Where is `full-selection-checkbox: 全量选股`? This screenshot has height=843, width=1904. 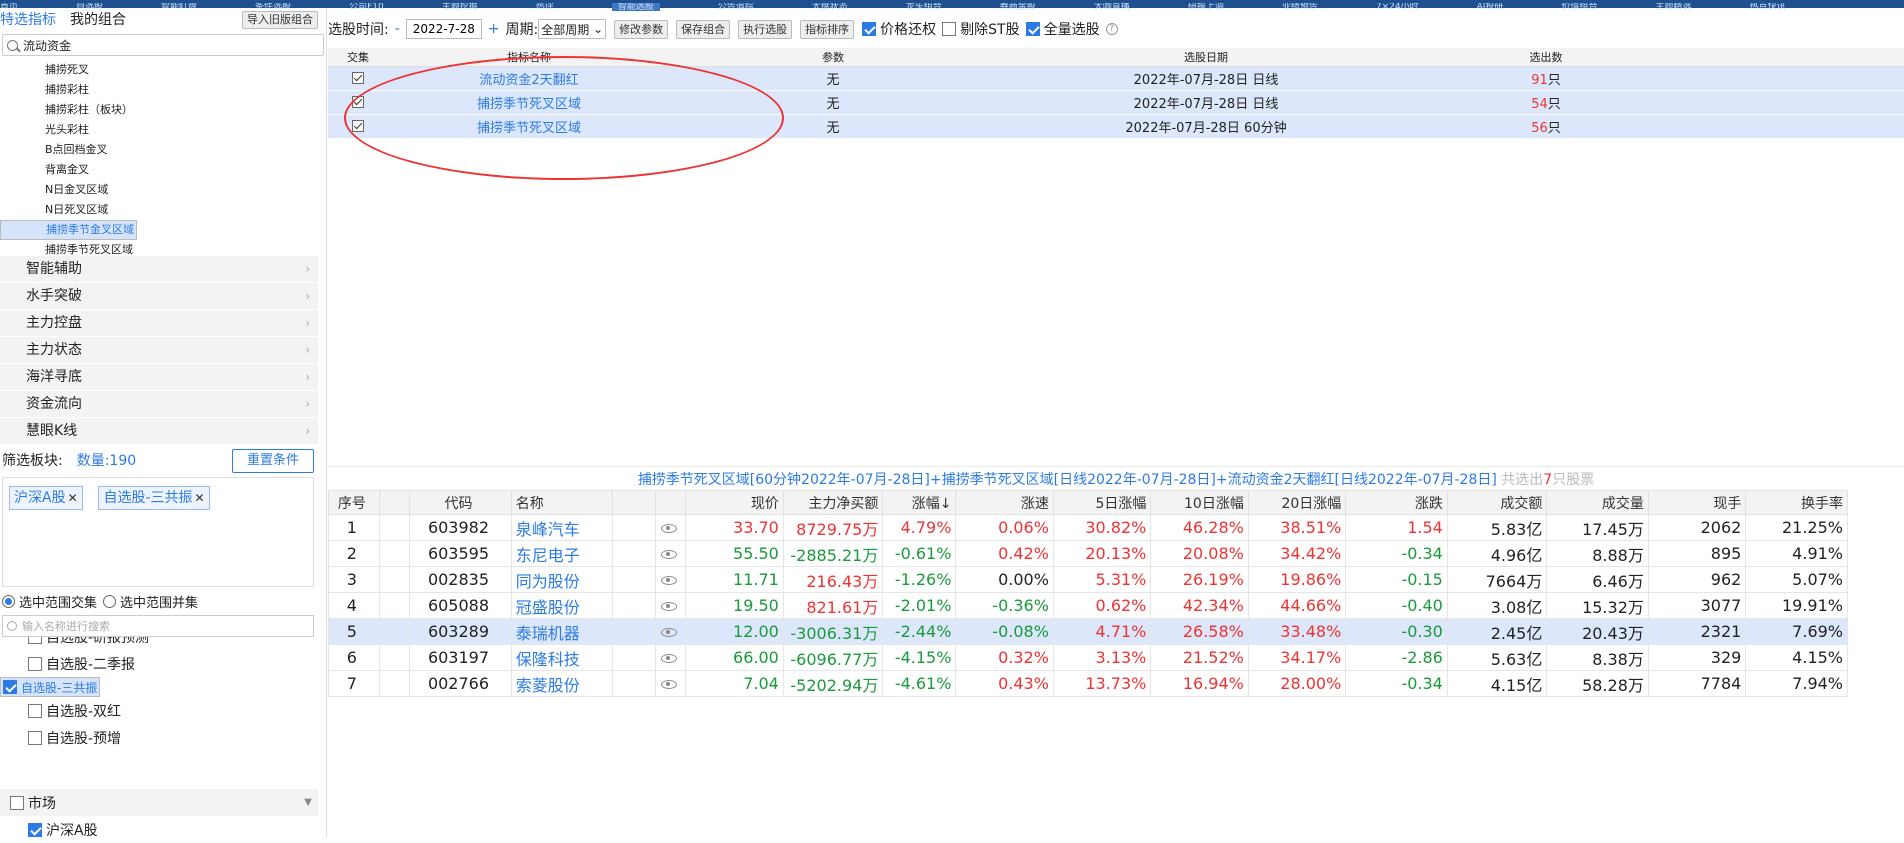
full-selection-checkbox: 全量选股 is located at coordinates (1062, 29).